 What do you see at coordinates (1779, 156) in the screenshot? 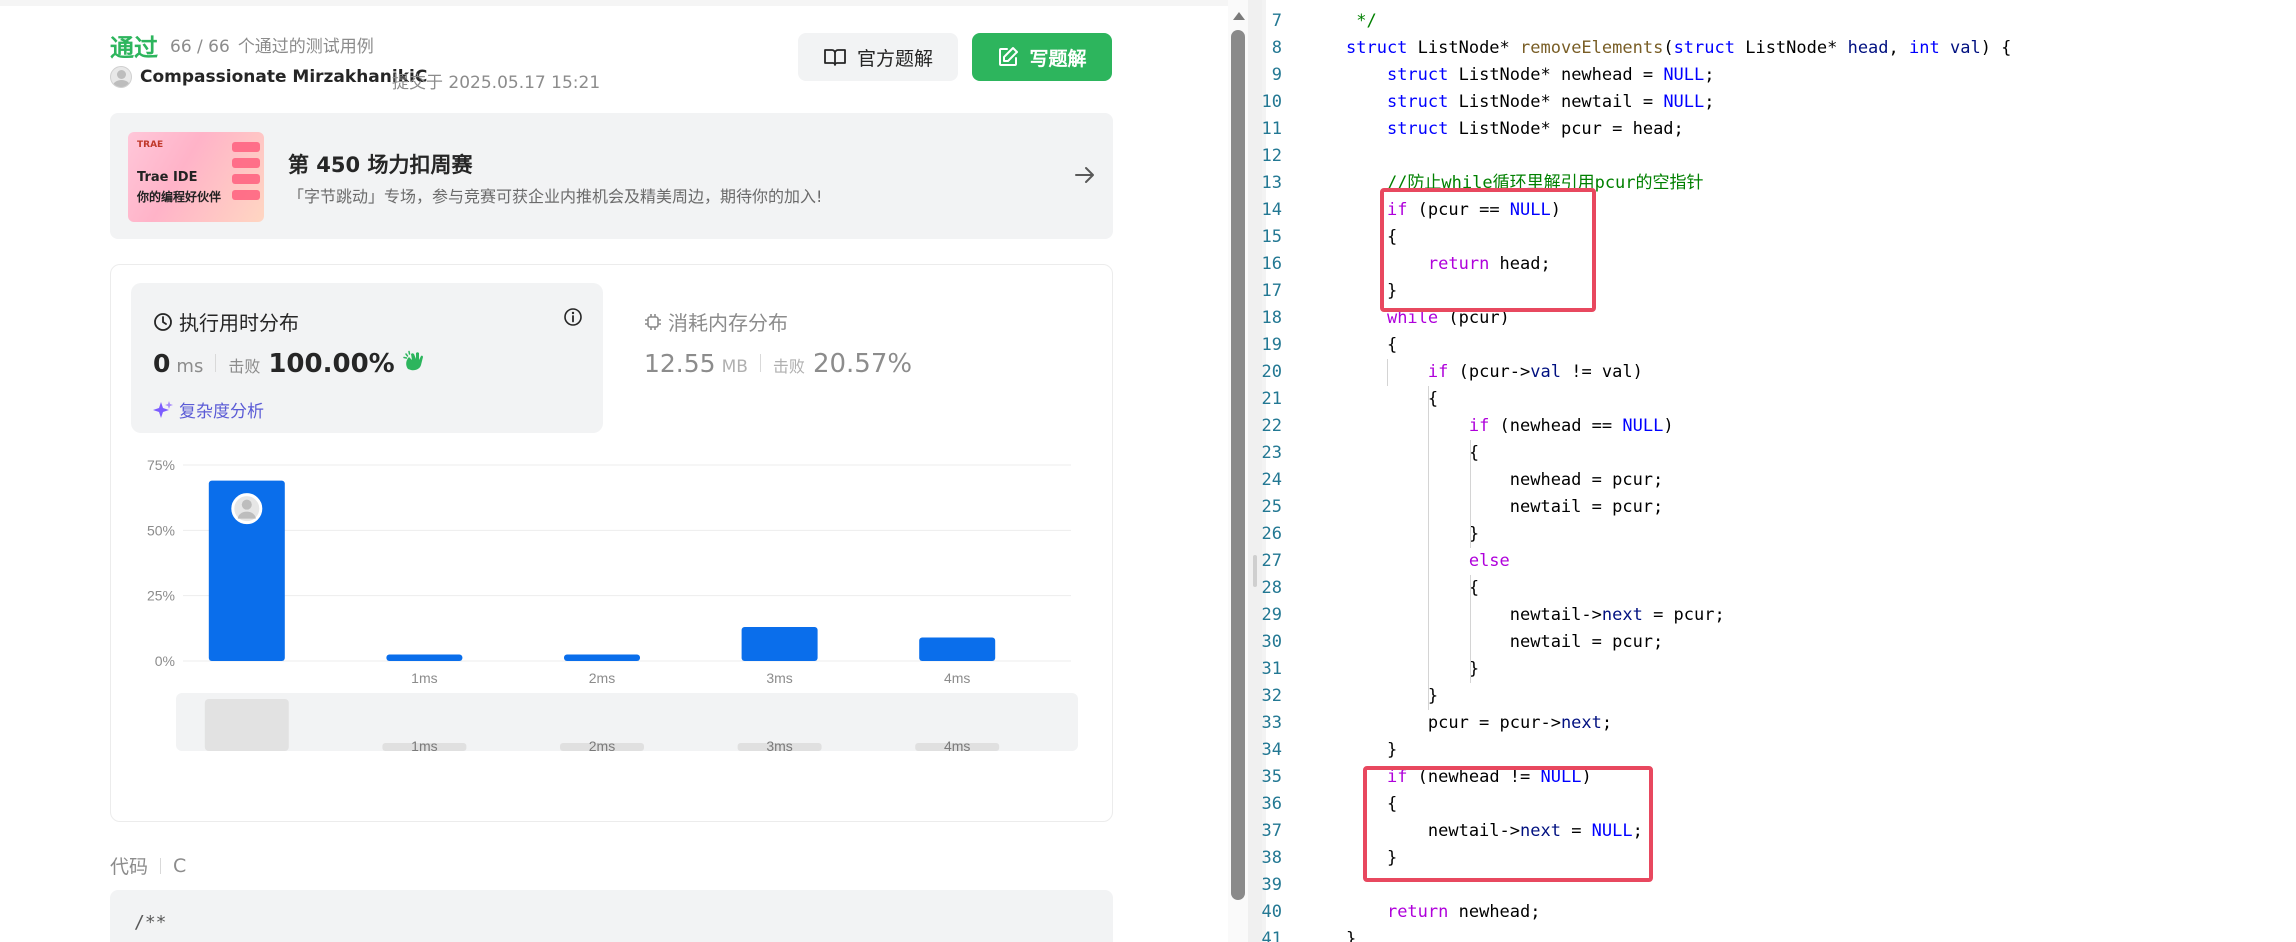
I see `code-line: 12` at bounding box center [1779, 156].